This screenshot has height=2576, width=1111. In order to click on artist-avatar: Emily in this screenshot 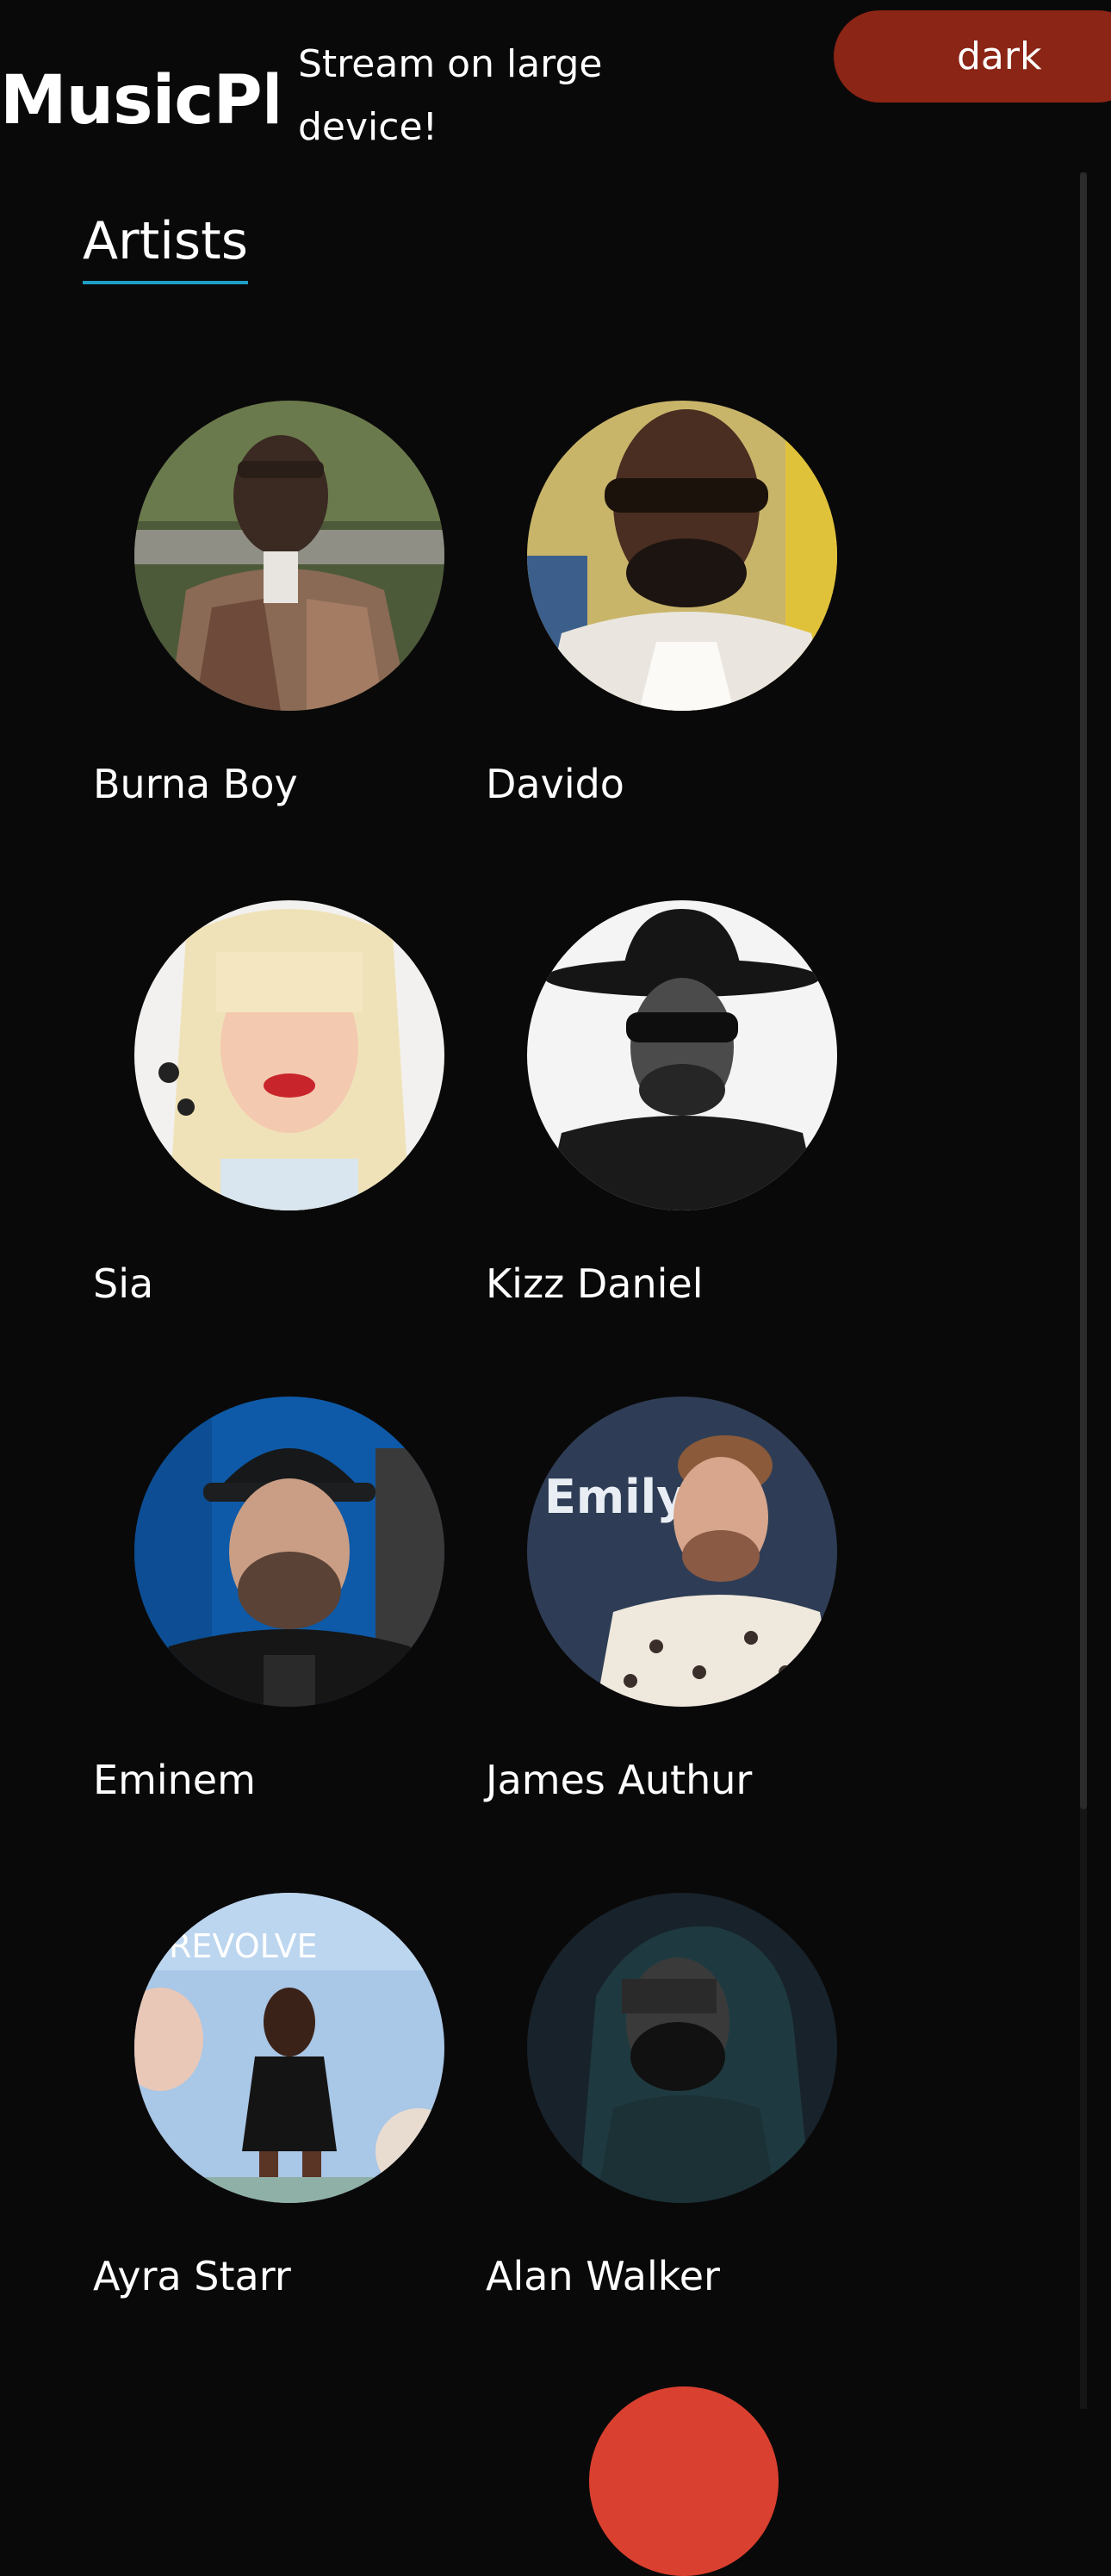, I will do `click(682, 1552)`.